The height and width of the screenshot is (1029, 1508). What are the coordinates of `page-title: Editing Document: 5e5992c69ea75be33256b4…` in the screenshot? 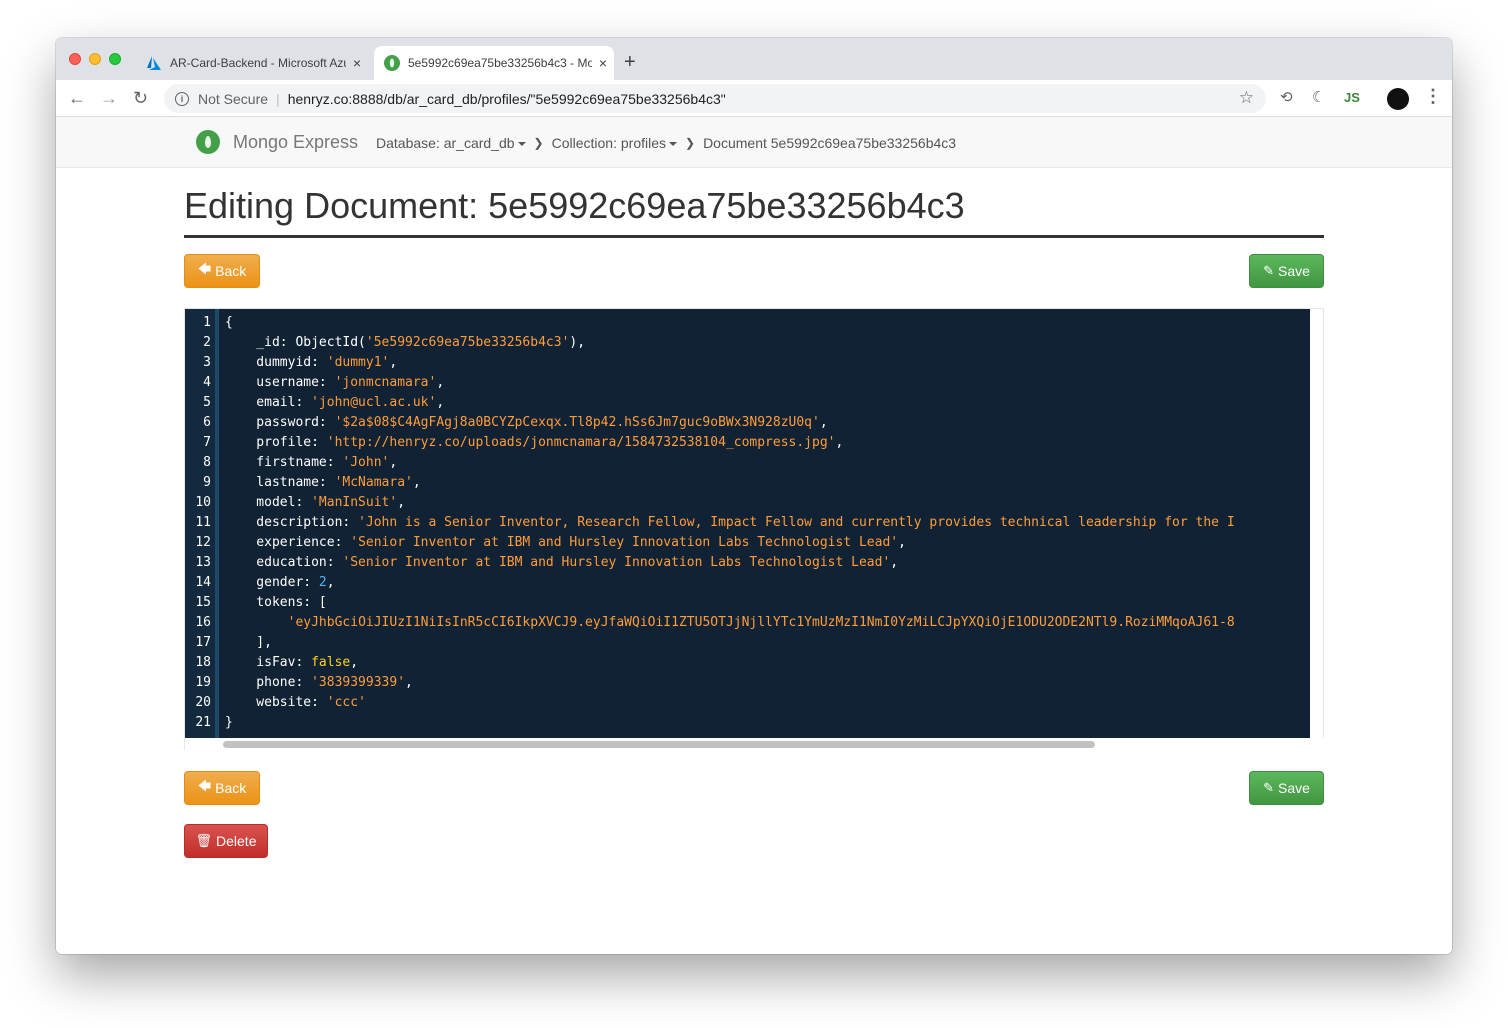 It's located at (574, 205).